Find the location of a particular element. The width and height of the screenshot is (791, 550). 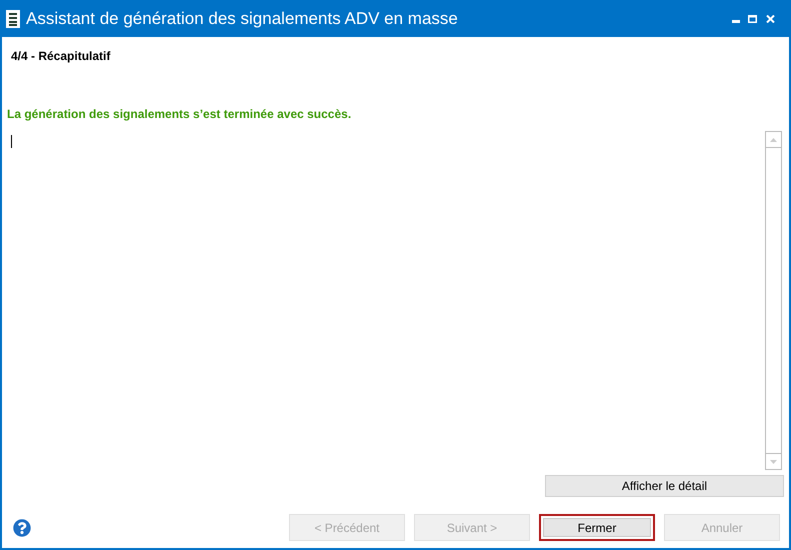

window-title: Assistant de génération des signalements ADV en masse is located at coordinates (242, 19).